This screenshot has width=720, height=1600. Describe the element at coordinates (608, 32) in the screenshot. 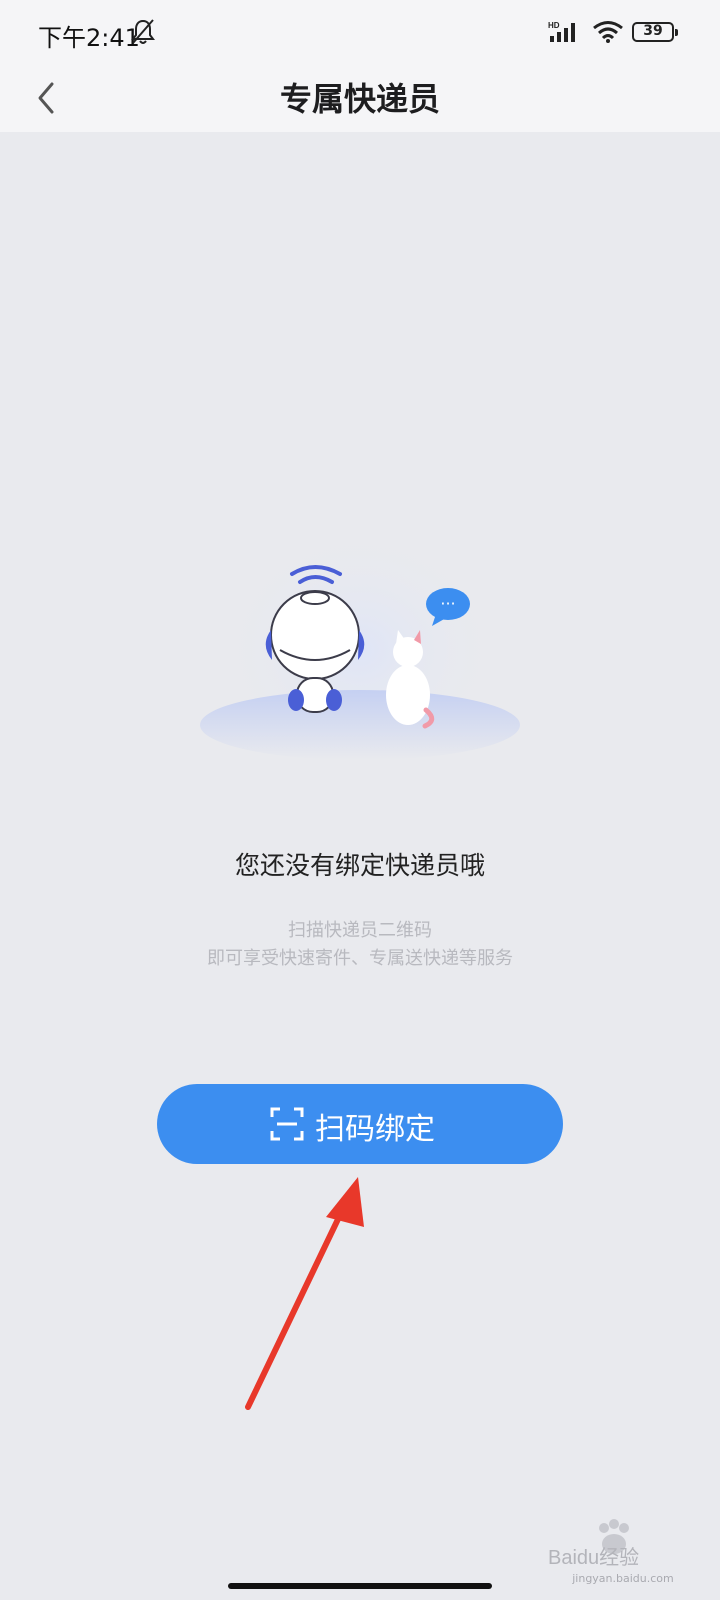

I see `wifi-icon` at that location.